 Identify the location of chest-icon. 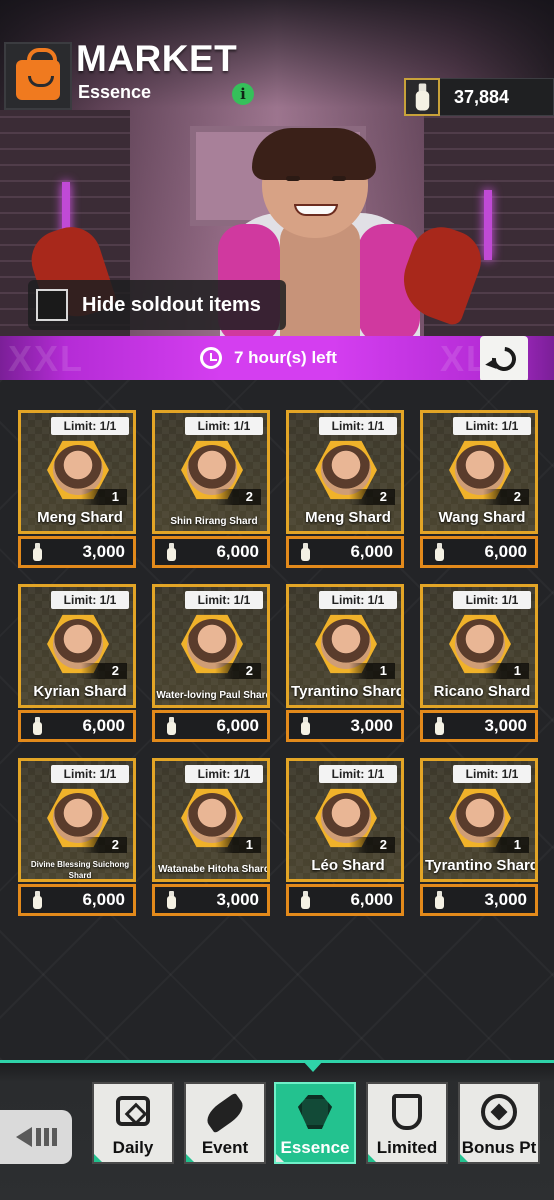
(133, 1111).